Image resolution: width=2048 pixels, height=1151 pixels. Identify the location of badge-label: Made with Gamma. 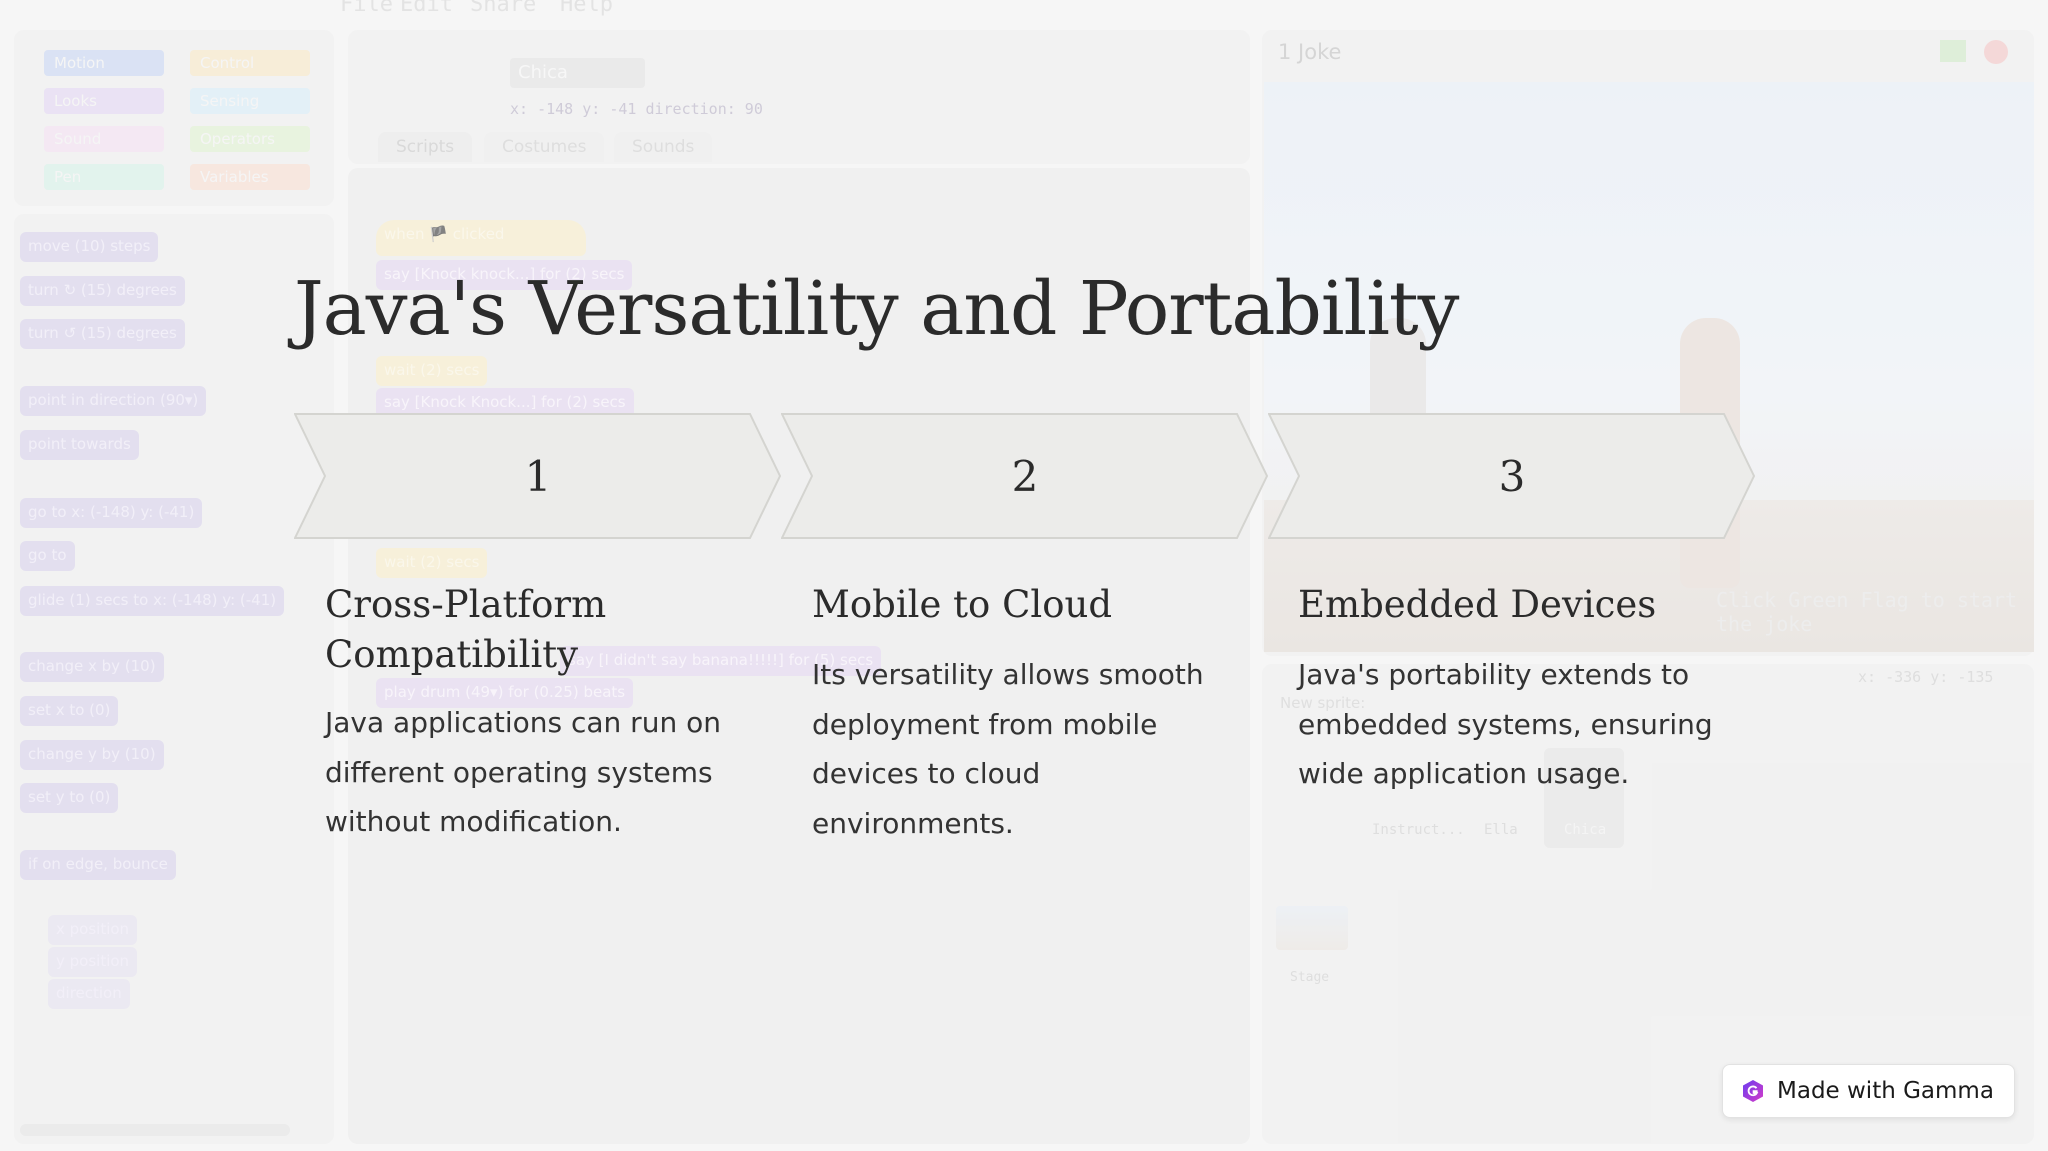
(1885, 1091).